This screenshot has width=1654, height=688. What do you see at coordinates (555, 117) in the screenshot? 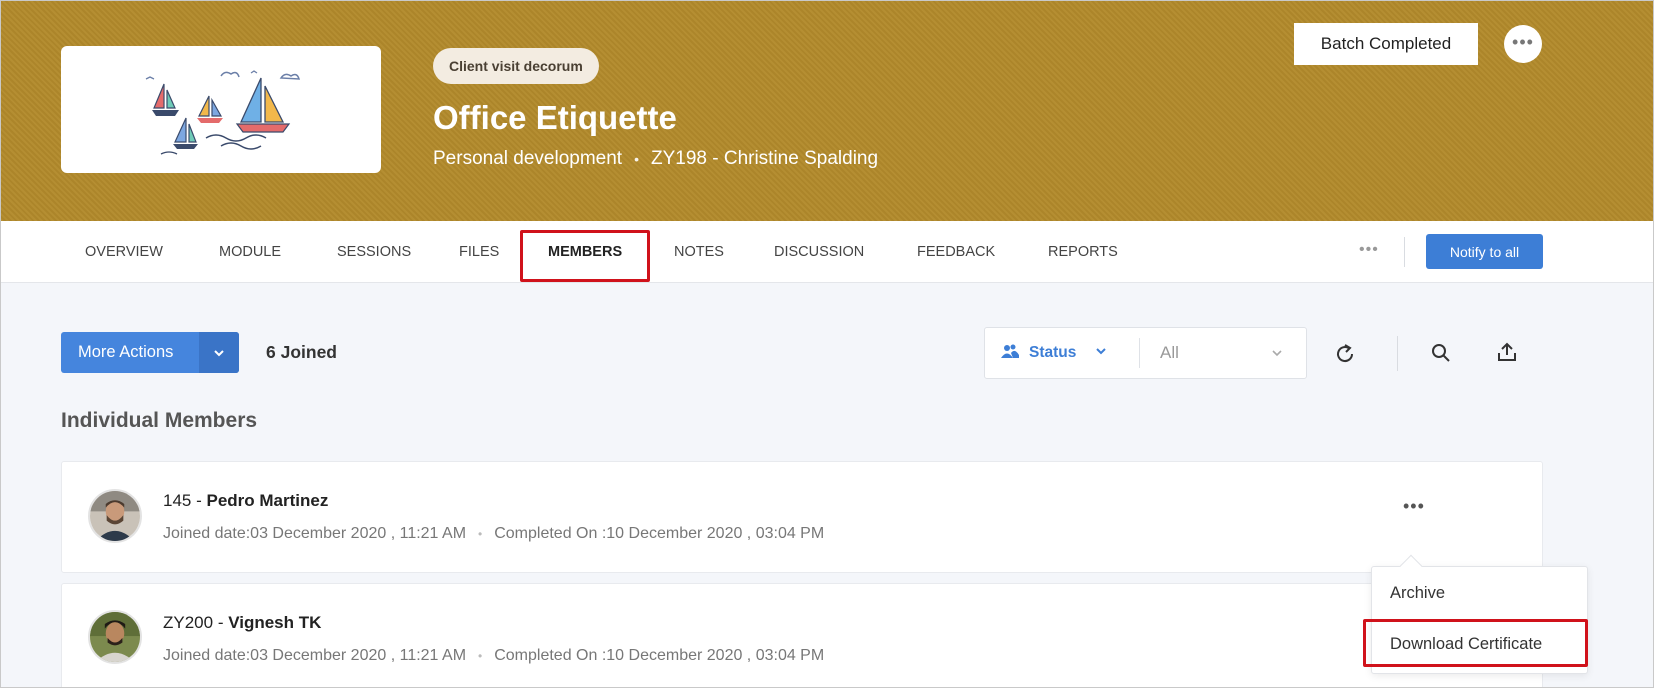
I see `course-title: Office Etiquette` at bounding box center [555, 117].